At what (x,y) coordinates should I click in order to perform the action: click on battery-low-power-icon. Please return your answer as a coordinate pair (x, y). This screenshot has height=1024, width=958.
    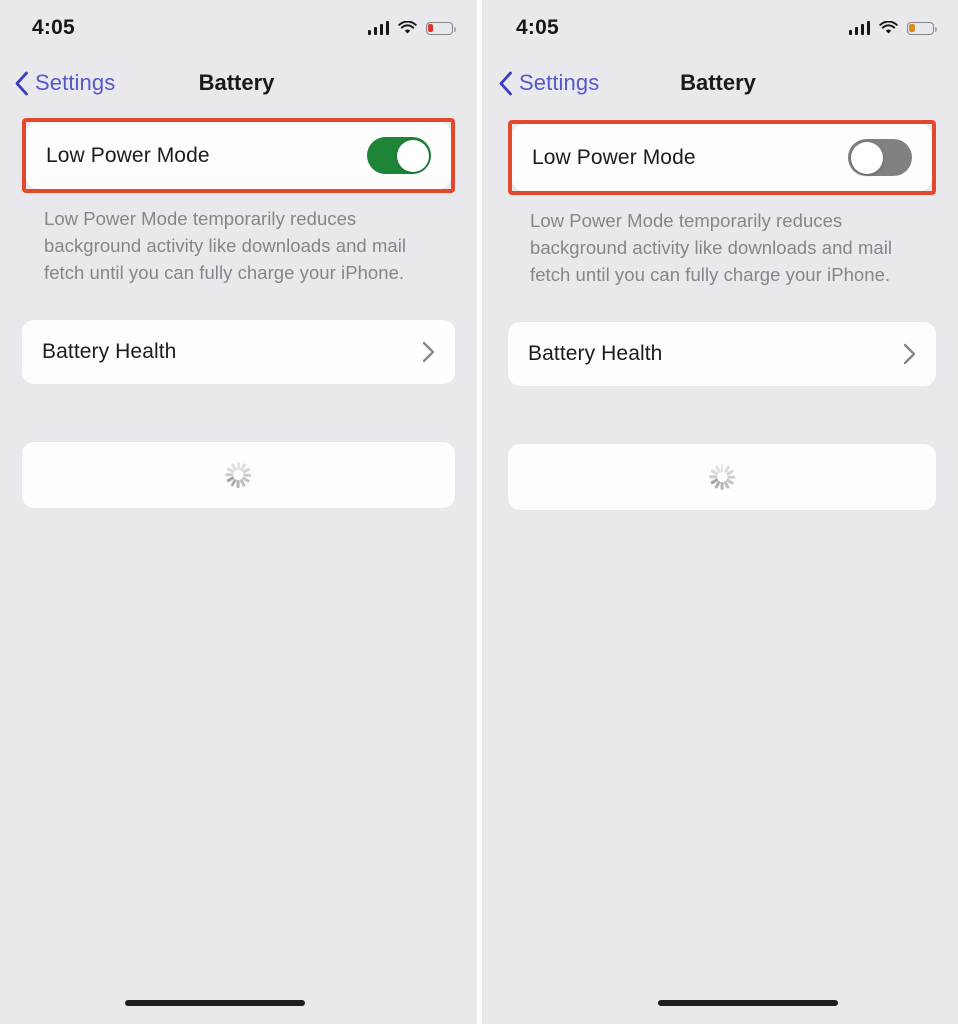
    Looking at the image, I should click on (922, 28).